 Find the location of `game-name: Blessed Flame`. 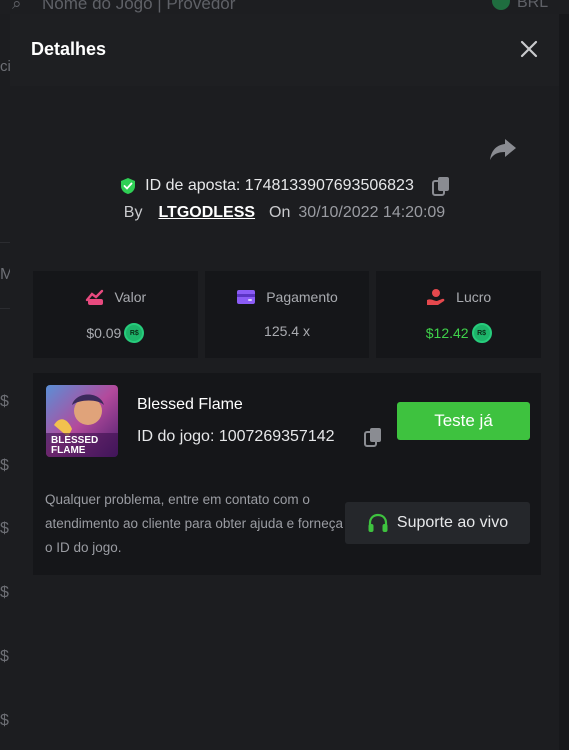

game-name: Blessed Flame is located at coordinates (190, 404).